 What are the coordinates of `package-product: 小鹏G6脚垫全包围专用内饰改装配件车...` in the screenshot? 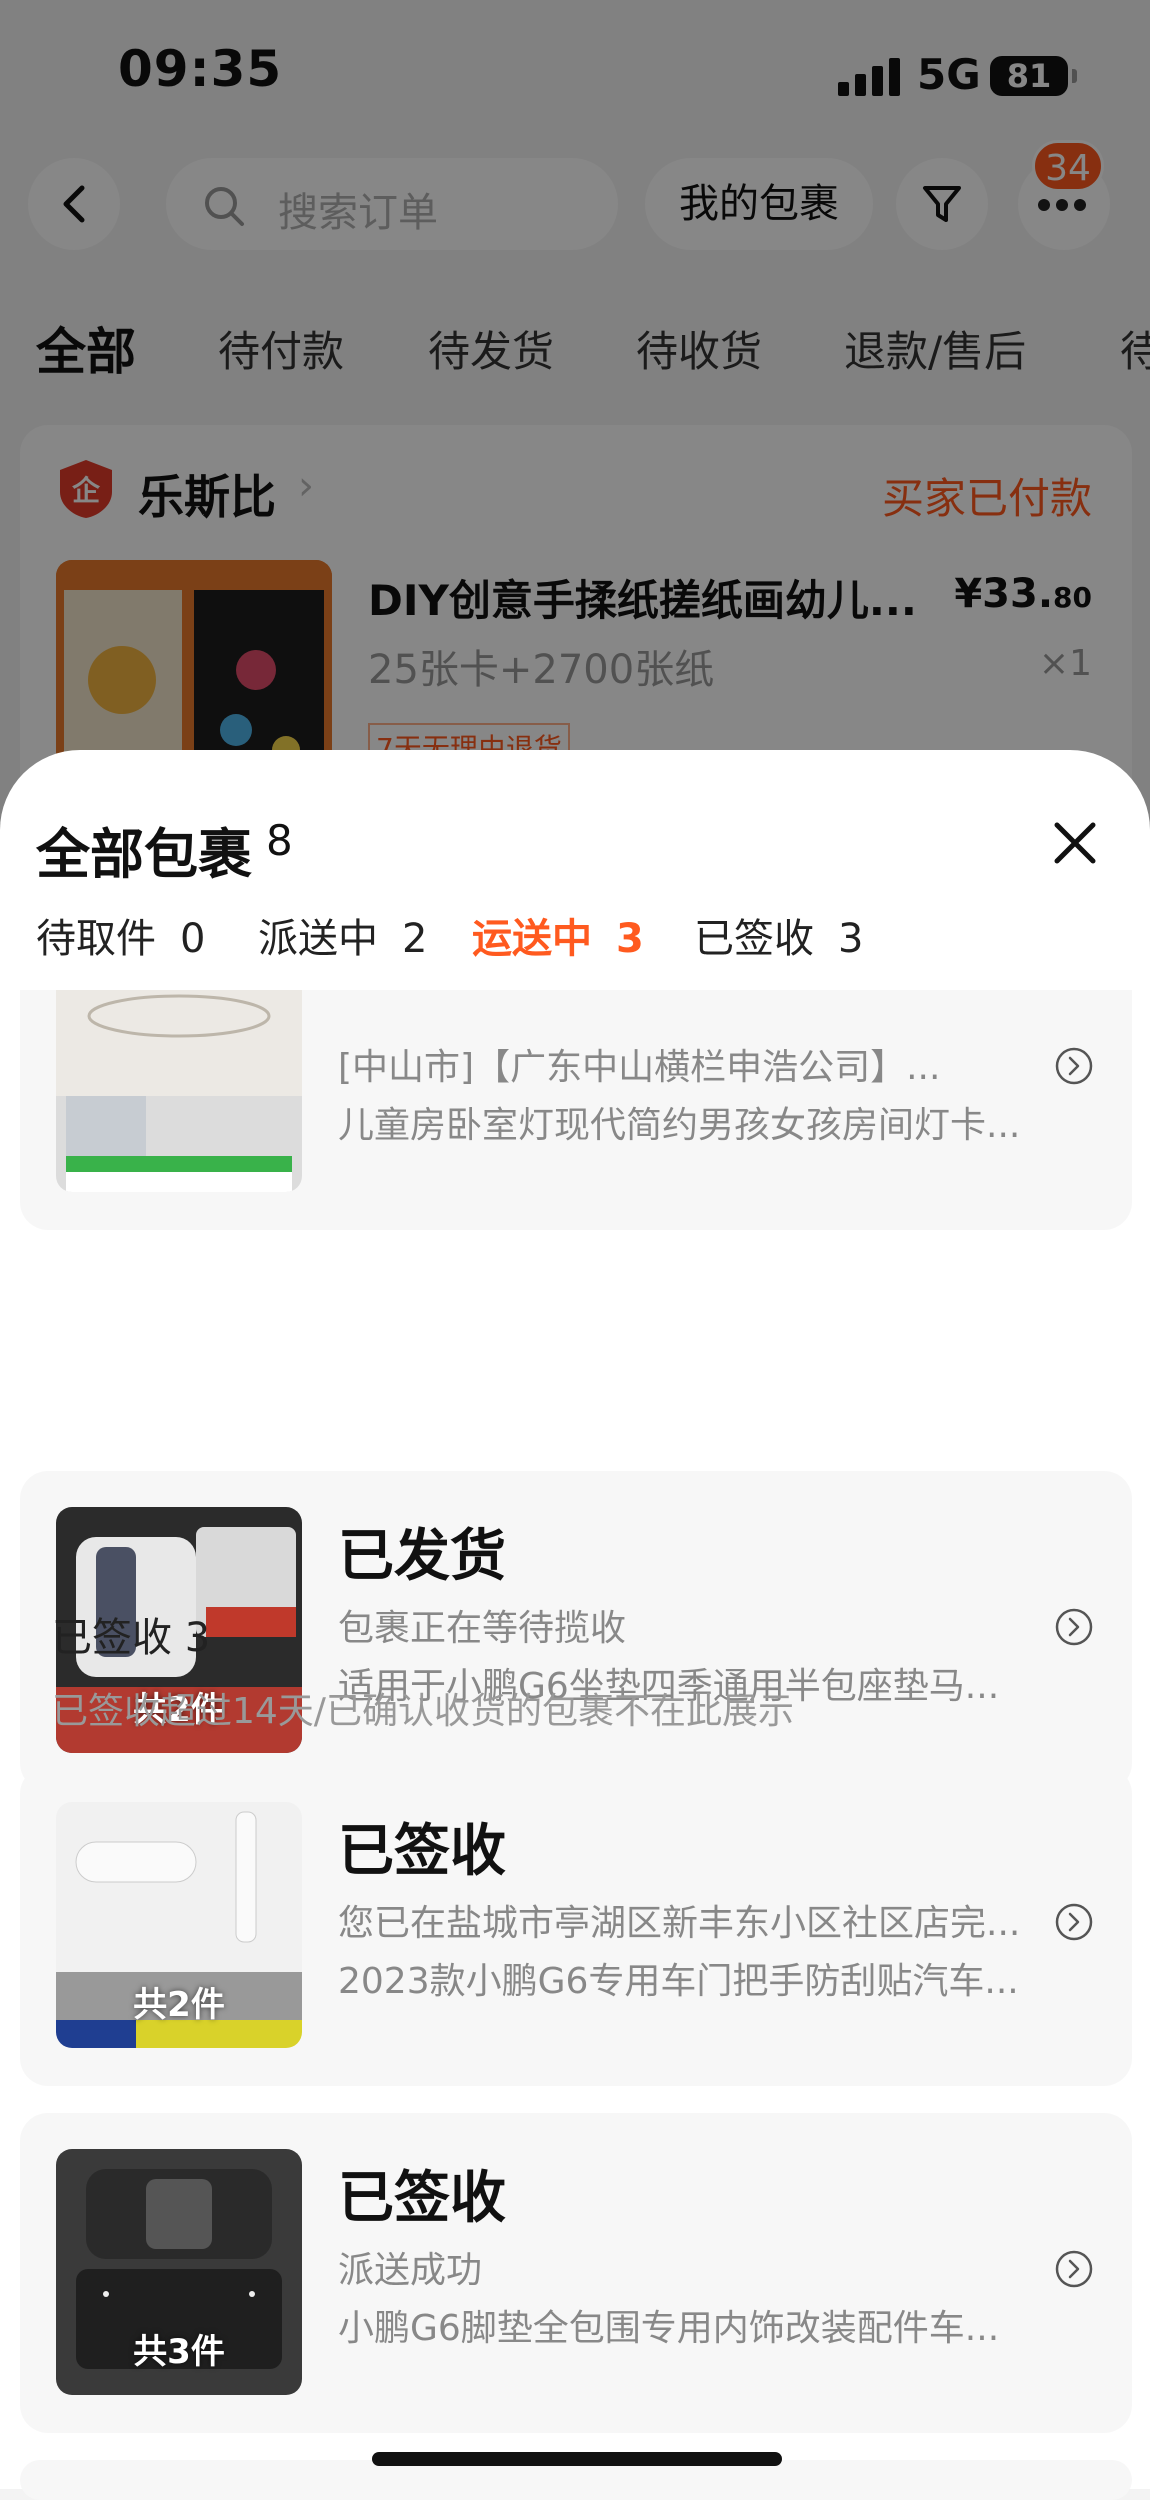 It's located at (669, 2328).